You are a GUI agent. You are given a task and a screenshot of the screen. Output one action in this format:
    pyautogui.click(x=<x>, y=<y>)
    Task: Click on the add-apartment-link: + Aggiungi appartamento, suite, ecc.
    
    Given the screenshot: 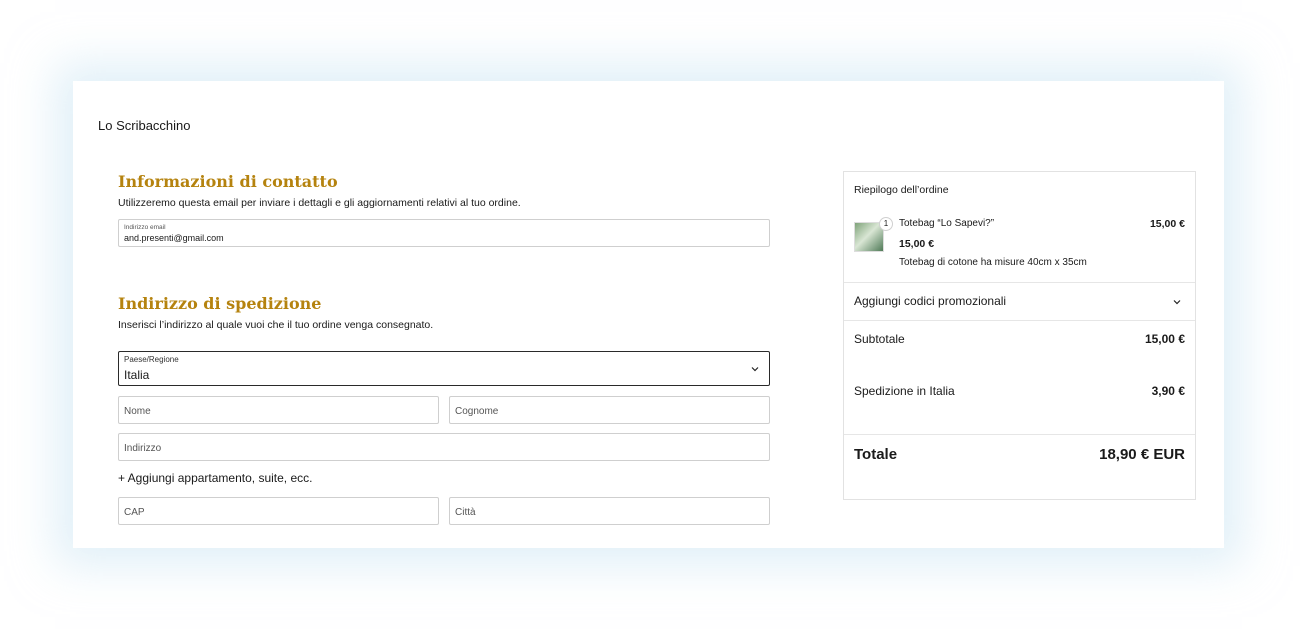 What is the action you would take?
    pyautogui.click(x=215, y=478)
    